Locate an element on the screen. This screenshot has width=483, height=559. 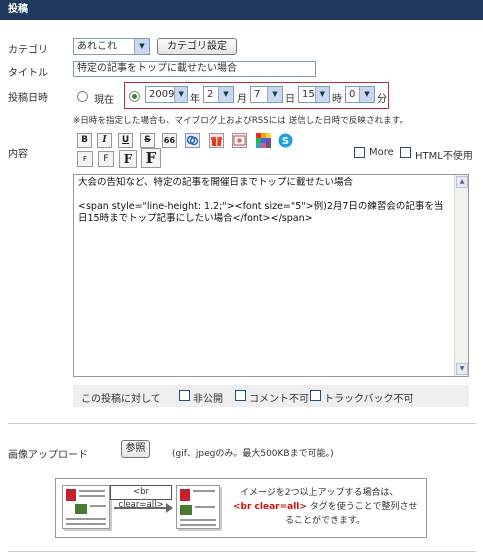
month-select: 2 ▼ is located at coordinates (218, 94).